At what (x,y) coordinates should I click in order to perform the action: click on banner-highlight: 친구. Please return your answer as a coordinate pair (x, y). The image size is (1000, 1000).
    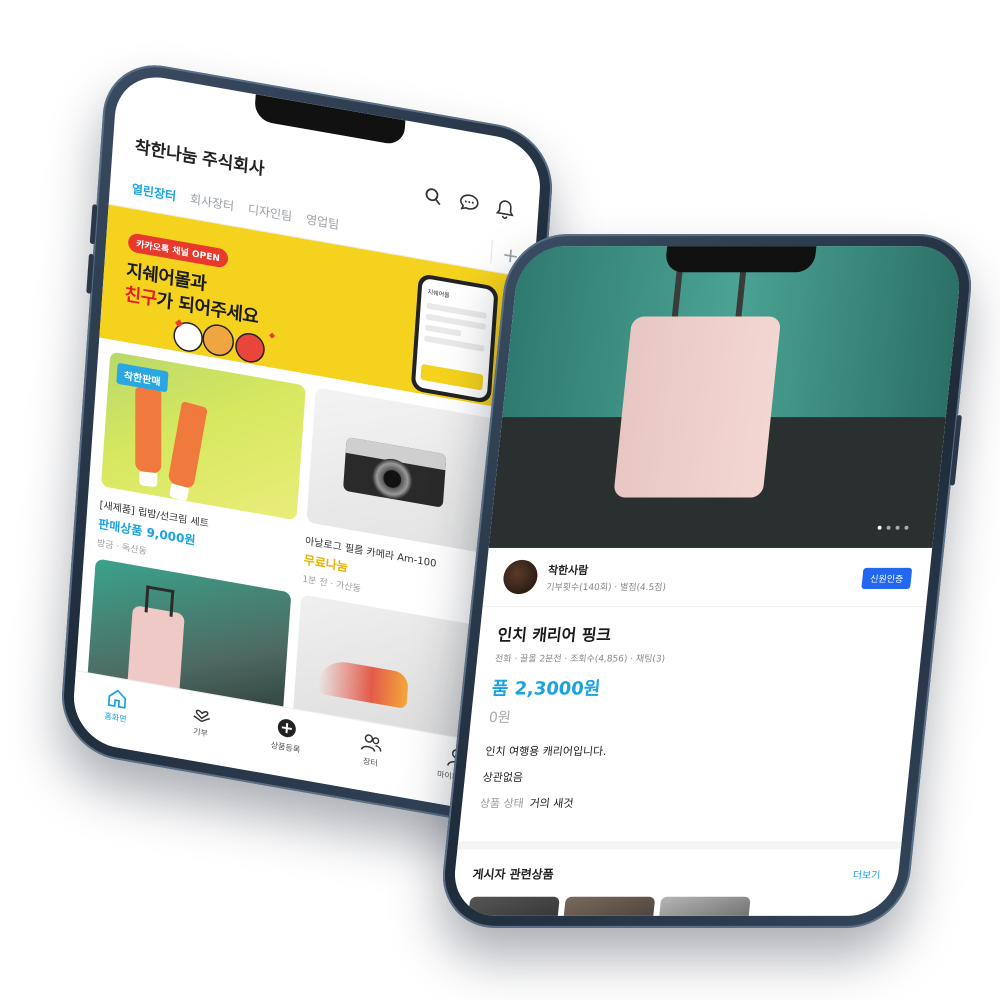
    Looking at the image, I should click on (140, 297).